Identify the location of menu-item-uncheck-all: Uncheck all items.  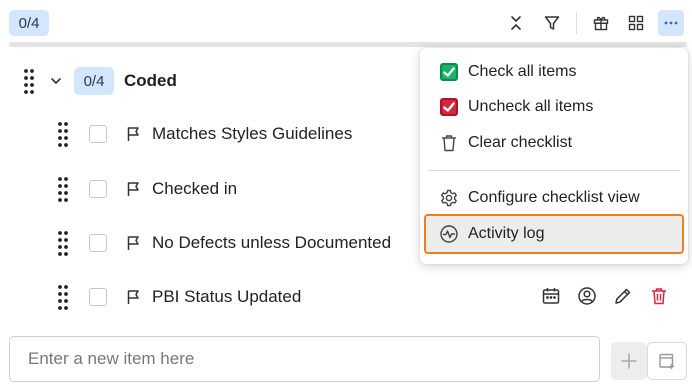
(554, 107).